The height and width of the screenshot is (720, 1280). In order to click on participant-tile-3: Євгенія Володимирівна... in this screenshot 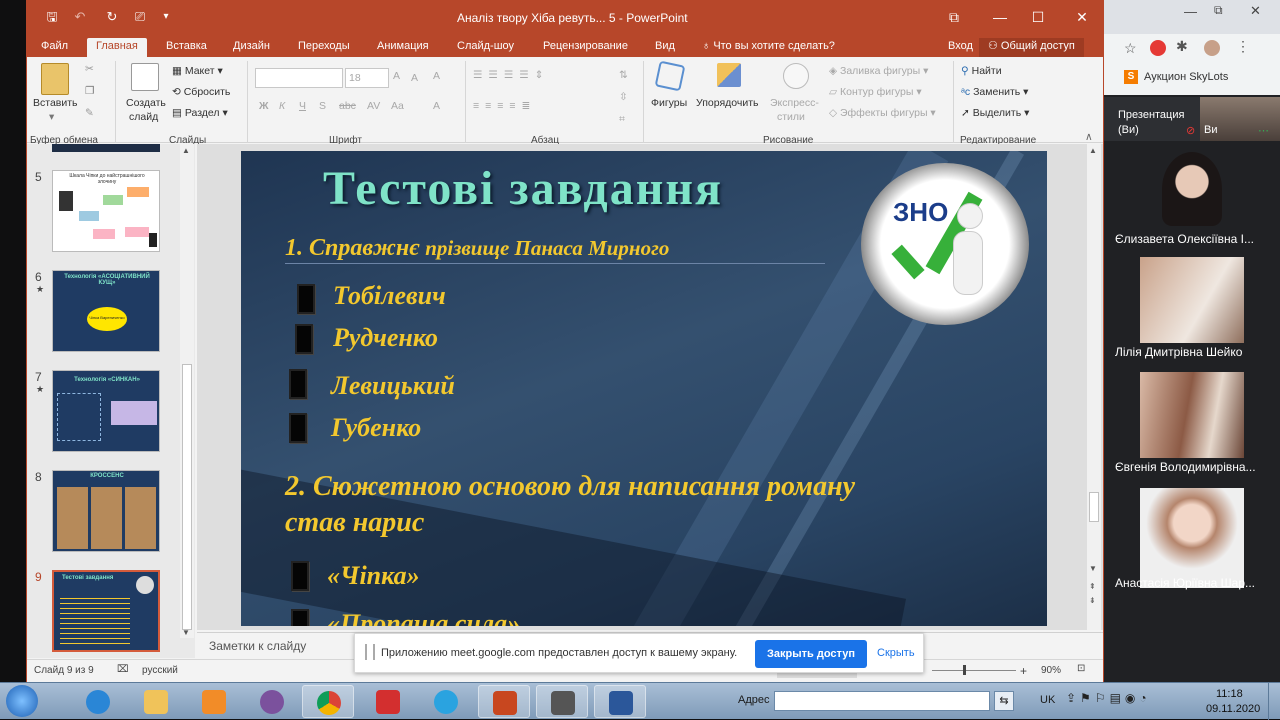, I will do `click(1192, 426)`.